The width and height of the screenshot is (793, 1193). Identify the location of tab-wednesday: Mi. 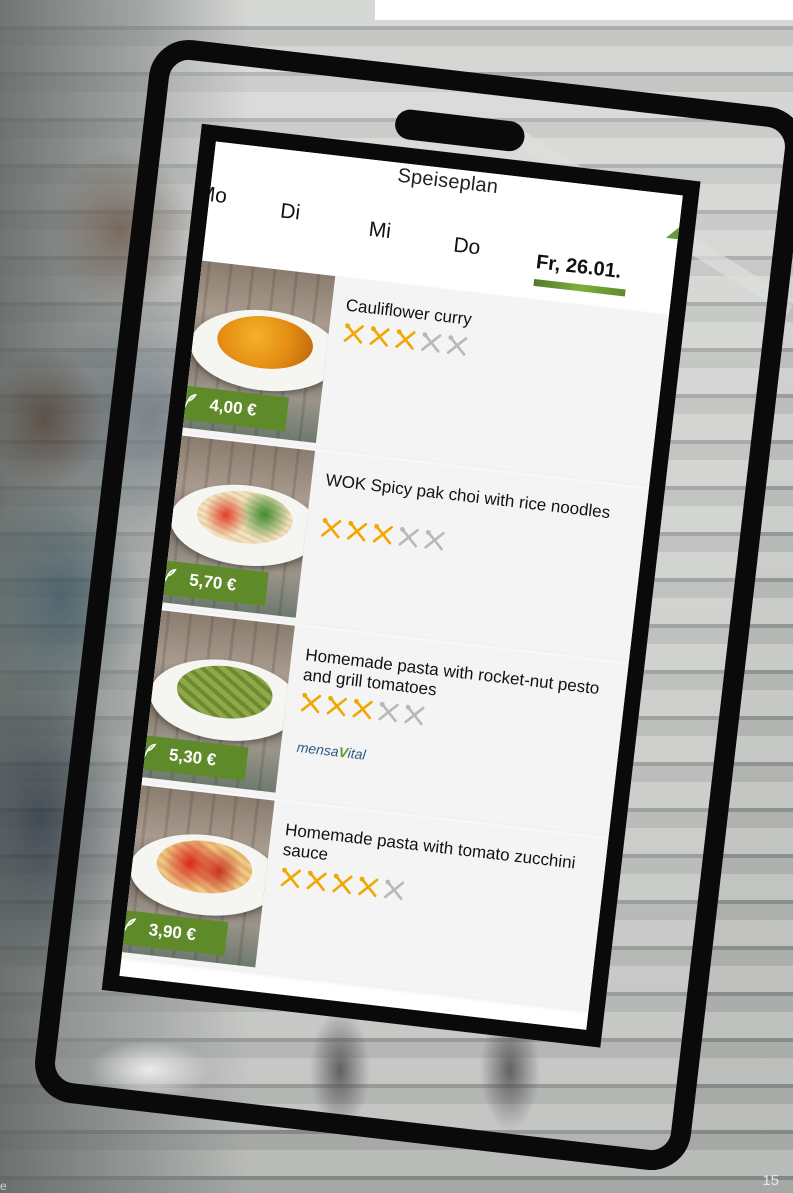
(380, 231).